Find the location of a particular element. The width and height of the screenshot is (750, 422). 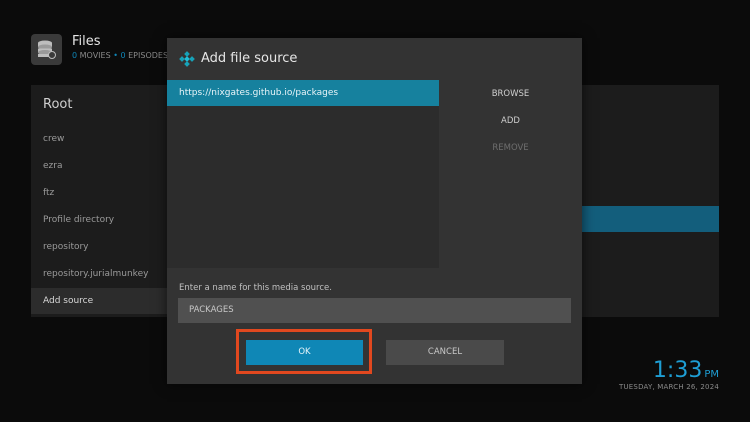

kodi-logo-icon is located at coordinates (187, 61).